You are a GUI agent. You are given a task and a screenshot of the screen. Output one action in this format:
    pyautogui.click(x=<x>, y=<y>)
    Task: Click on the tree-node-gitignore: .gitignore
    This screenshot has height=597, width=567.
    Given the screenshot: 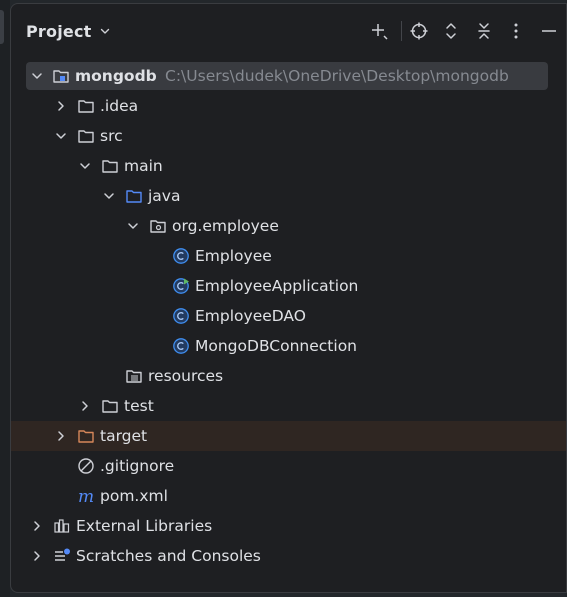 What is the action you would take?
    pyautogui.click(x=288, y=466)
    